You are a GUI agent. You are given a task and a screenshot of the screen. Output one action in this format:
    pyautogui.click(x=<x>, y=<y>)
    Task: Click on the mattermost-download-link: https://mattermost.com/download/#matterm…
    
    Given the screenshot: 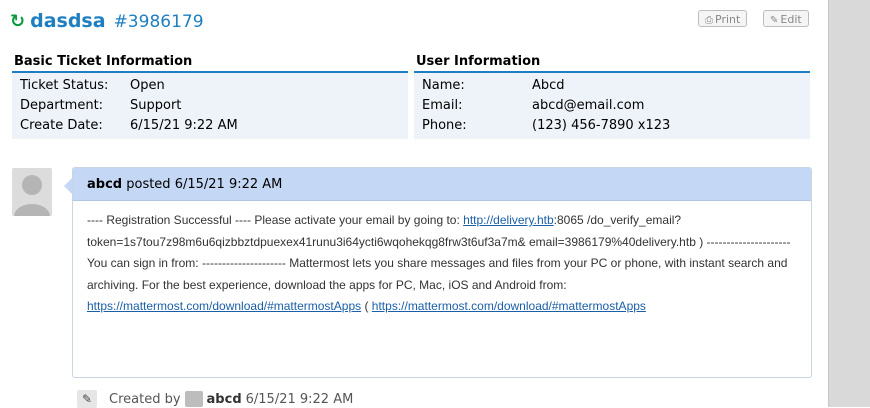 What is the action you would take?
    pyautogui.click(x=224, y=306)
    